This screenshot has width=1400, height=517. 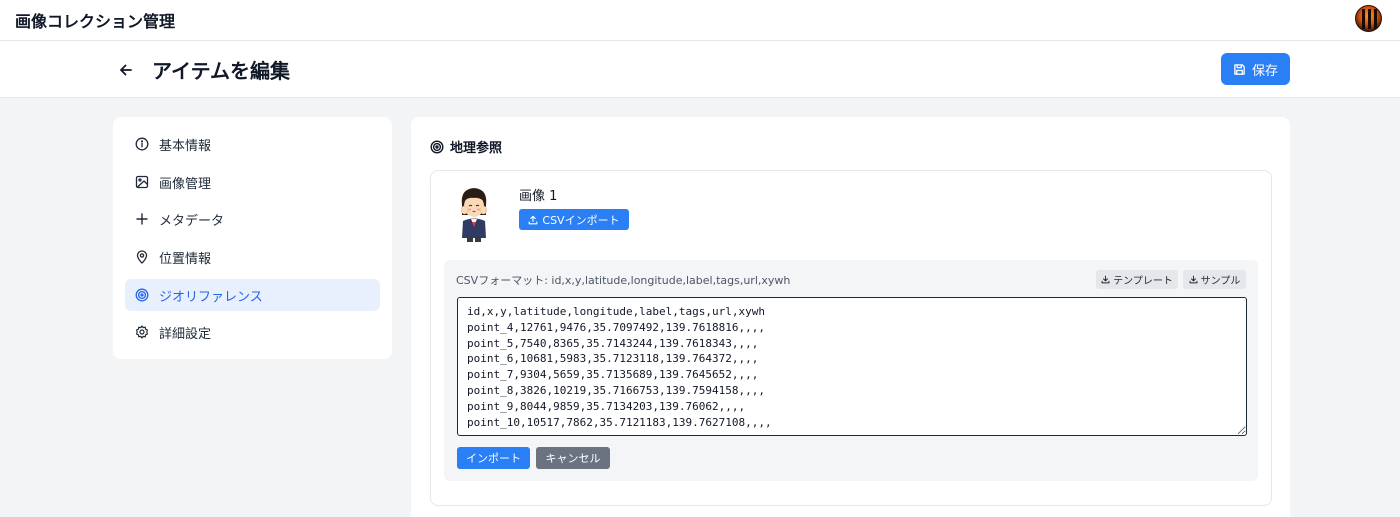 What do you see at coordinates (95, 21) in the screenshot?
I see `app-title: 画像コレクション管理` at bounding box center [95, 21].